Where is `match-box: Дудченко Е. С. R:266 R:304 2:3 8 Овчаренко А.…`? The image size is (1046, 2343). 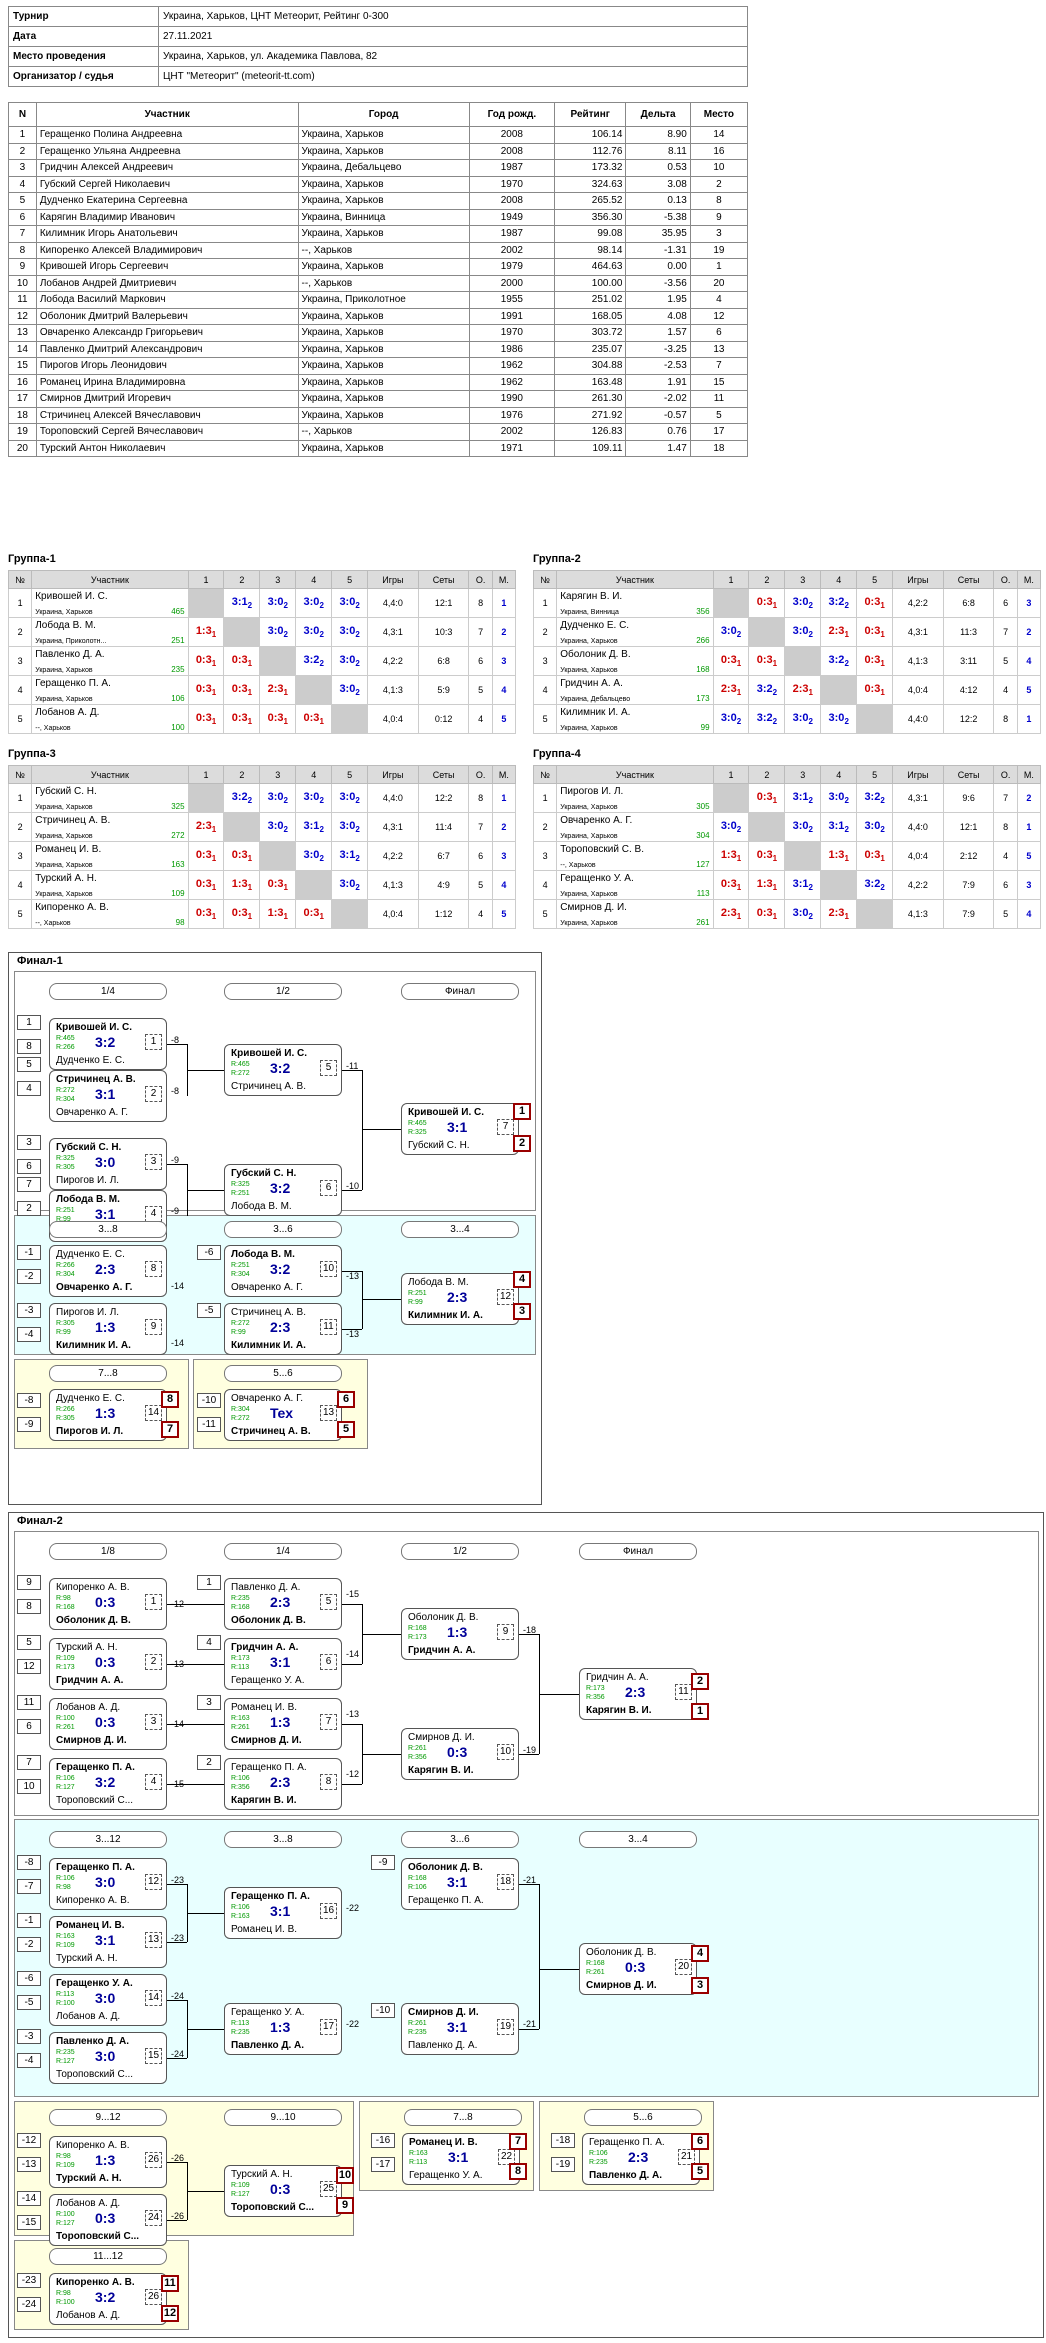
match-box: Дудченко Е. С. R:266 R:304 2:3 8 Овчаренко А.… is located at coordinates (108, 1271).